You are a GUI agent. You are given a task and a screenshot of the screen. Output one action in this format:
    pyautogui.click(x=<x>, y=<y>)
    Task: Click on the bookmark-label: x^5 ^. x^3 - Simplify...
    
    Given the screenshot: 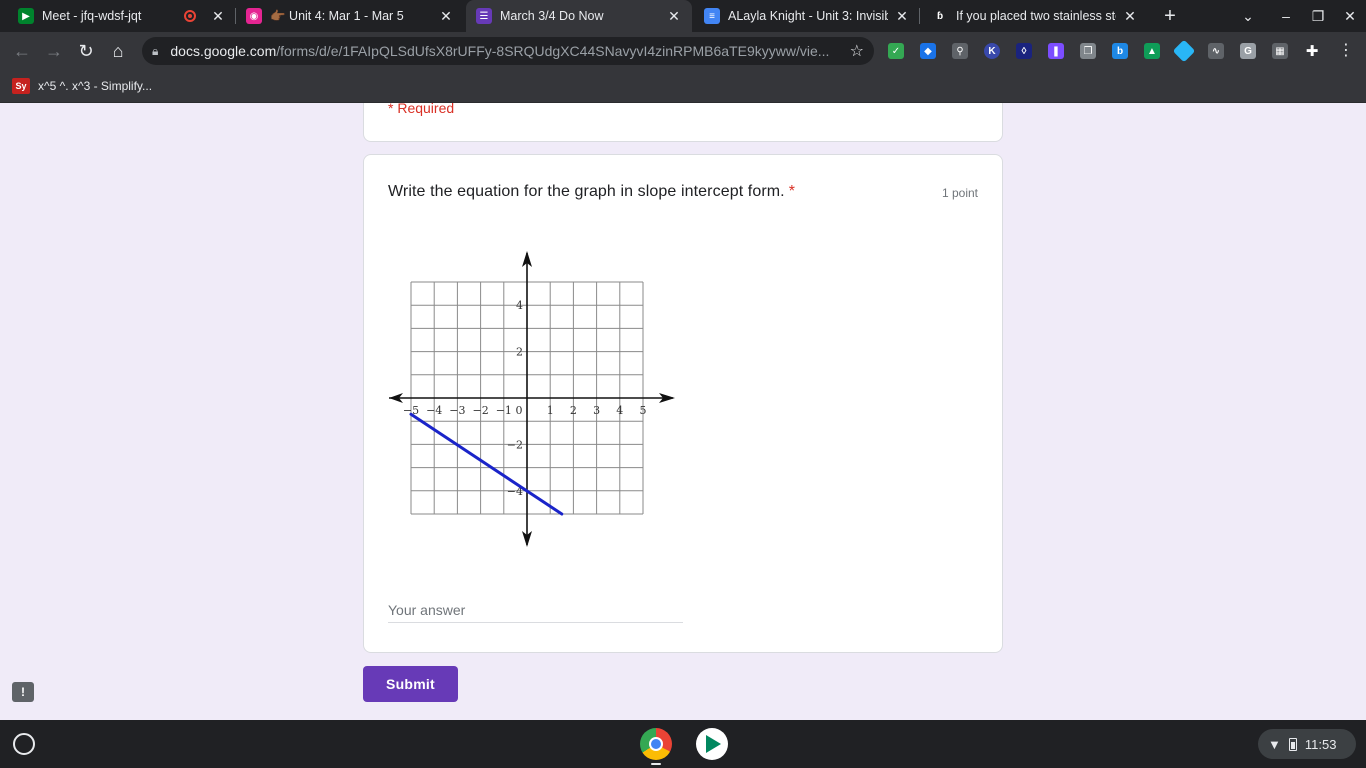 What is the action you would take?
    pyautogui.click(x=95, y=86)
    